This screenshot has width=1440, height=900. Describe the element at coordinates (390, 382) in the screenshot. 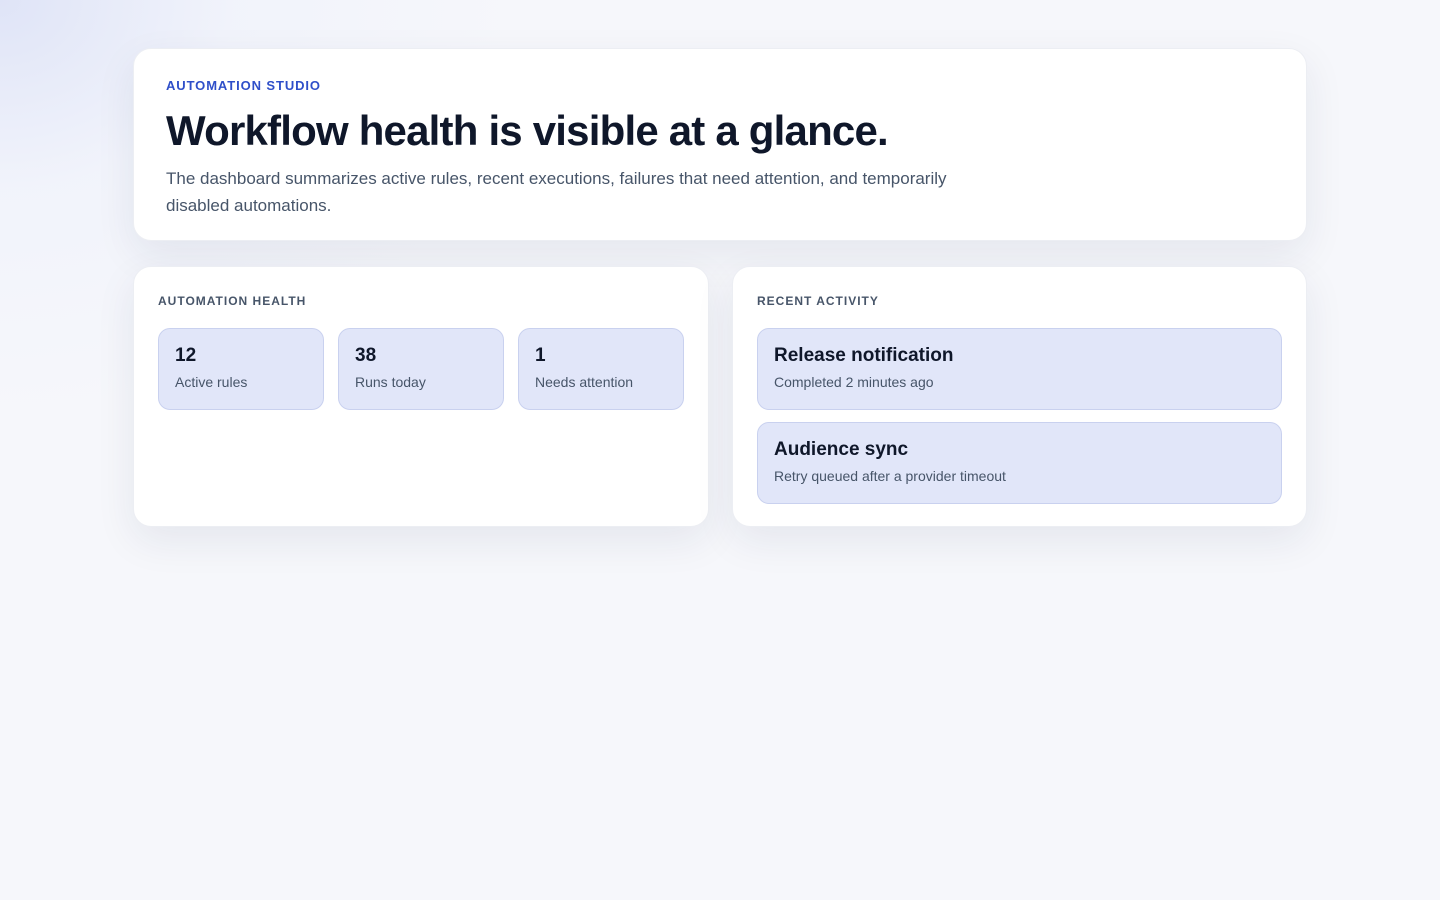

I see `stat-label: Runs today` at that location.